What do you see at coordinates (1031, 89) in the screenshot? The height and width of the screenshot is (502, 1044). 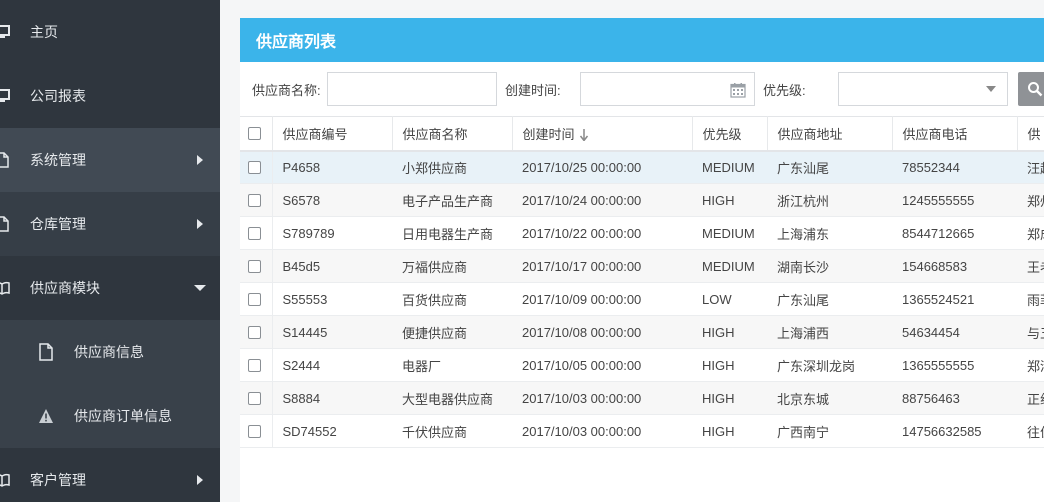 I see `search-button` at bounding box center [1031, 89].